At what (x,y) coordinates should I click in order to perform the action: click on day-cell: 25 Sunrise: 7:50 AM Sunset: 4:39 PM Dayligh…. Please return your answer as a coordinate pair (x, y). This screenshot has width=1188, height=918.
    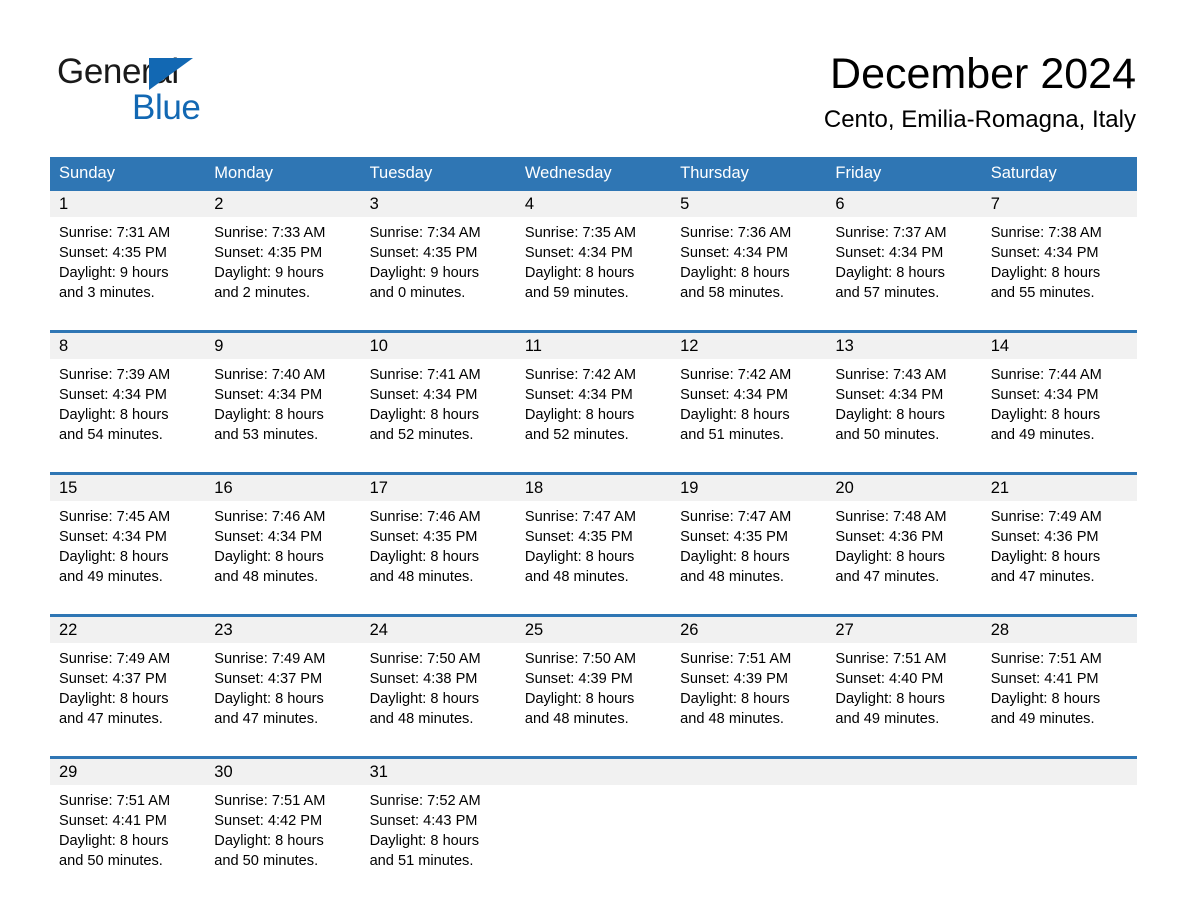
    Looking at the image, I should click on (593, 679).